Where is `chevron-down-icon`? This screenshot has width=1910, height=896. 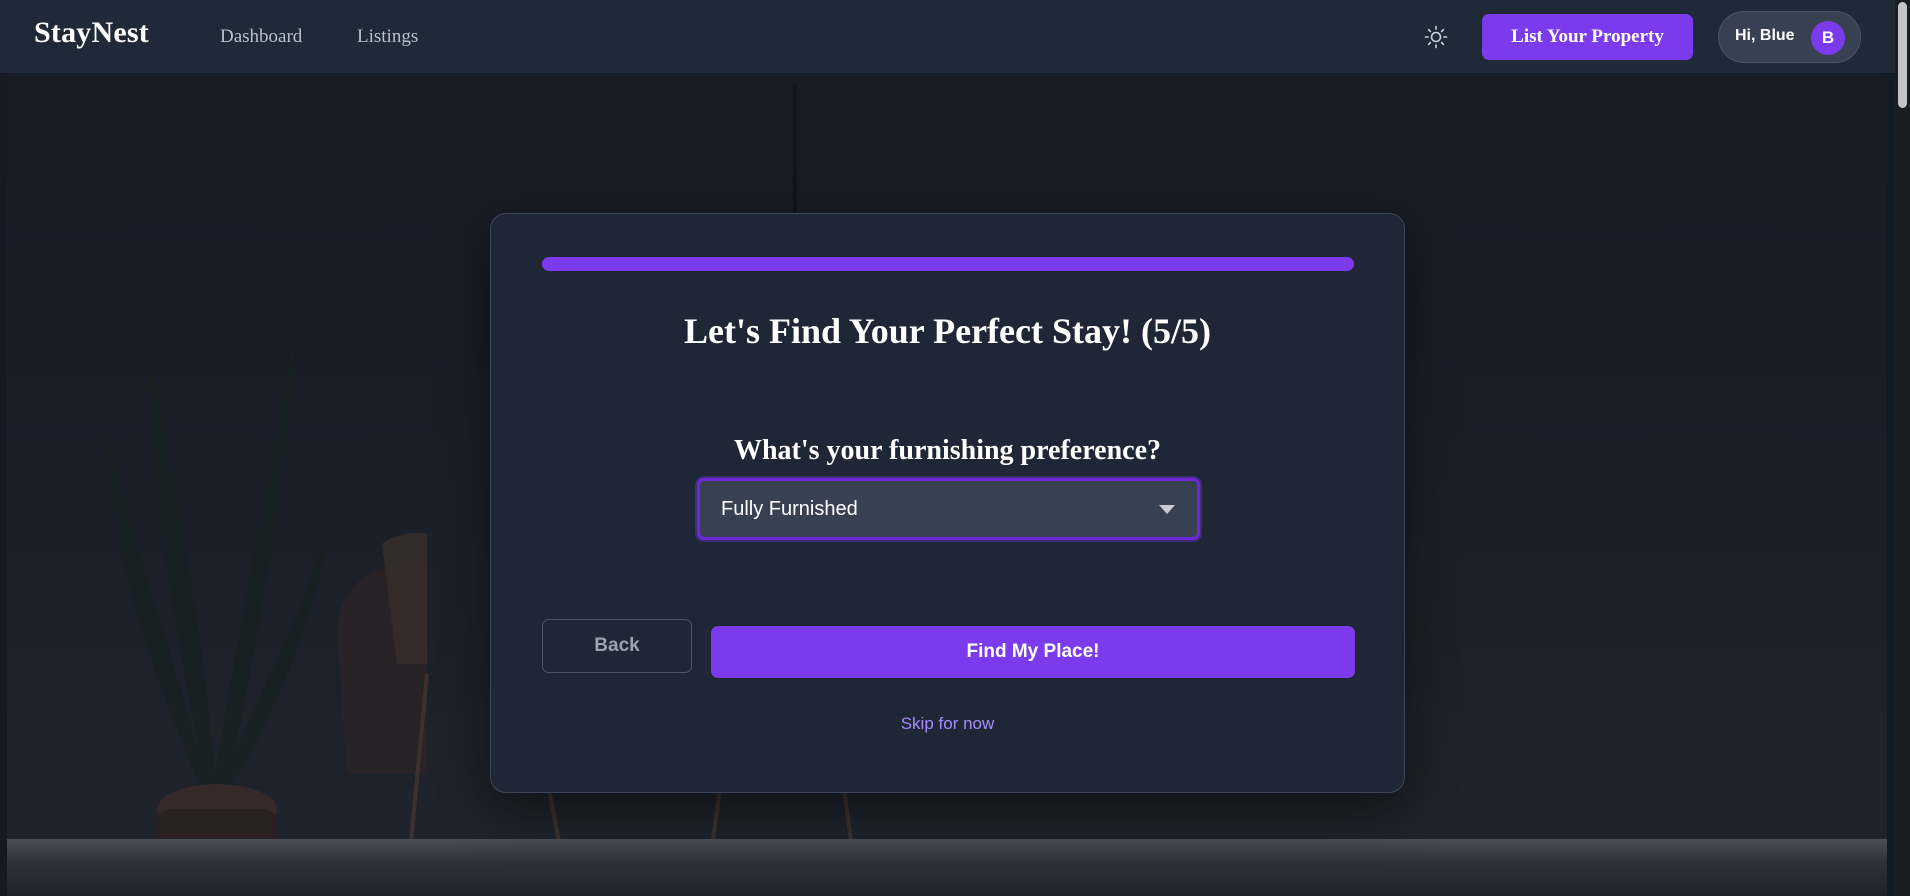
chevron-down-icon is located at coordinates (1167, 509).